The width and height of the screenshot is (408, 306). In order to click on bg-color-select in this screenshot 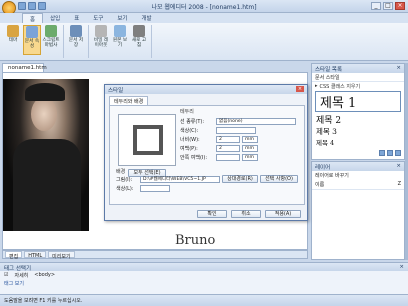, I will do `click(155, 188)`.